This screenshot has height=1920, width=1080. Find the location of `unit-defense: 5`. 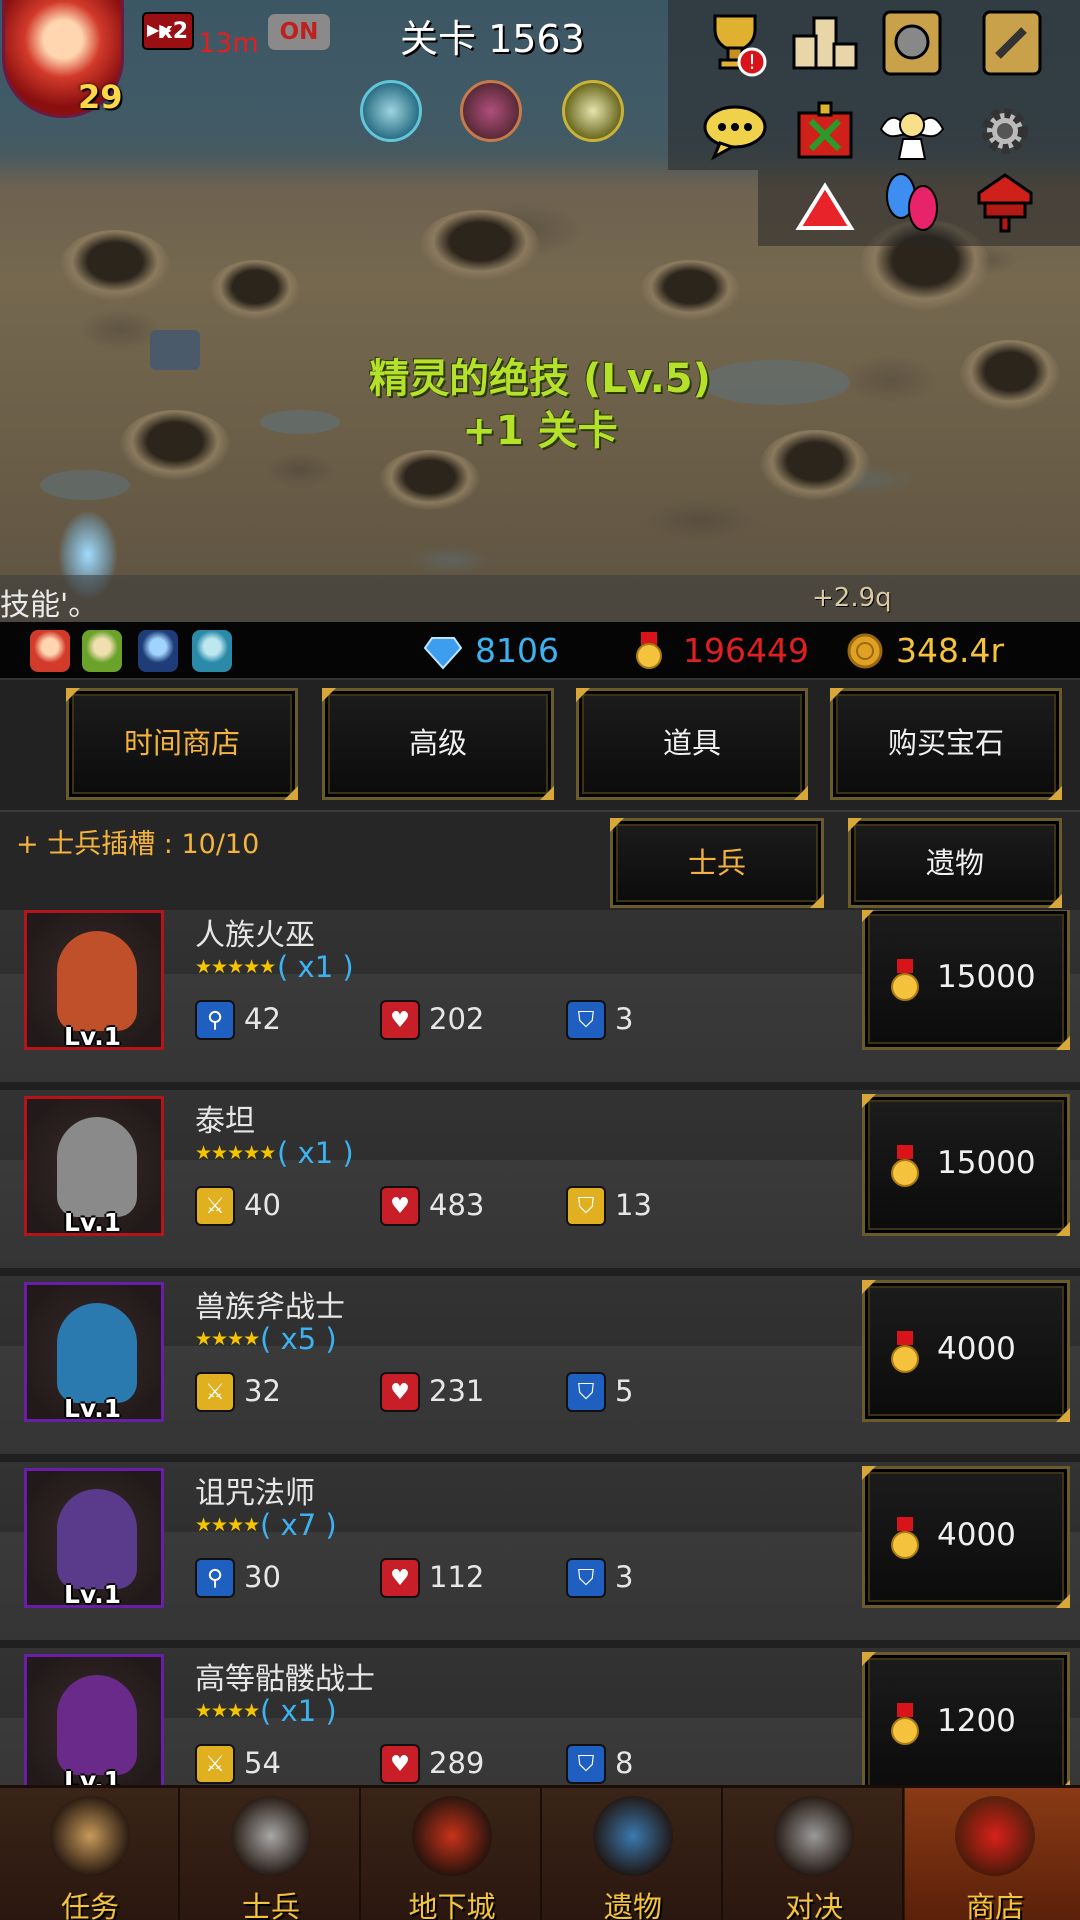

unit-defense: 5 is located at coordinates (624, 1391).